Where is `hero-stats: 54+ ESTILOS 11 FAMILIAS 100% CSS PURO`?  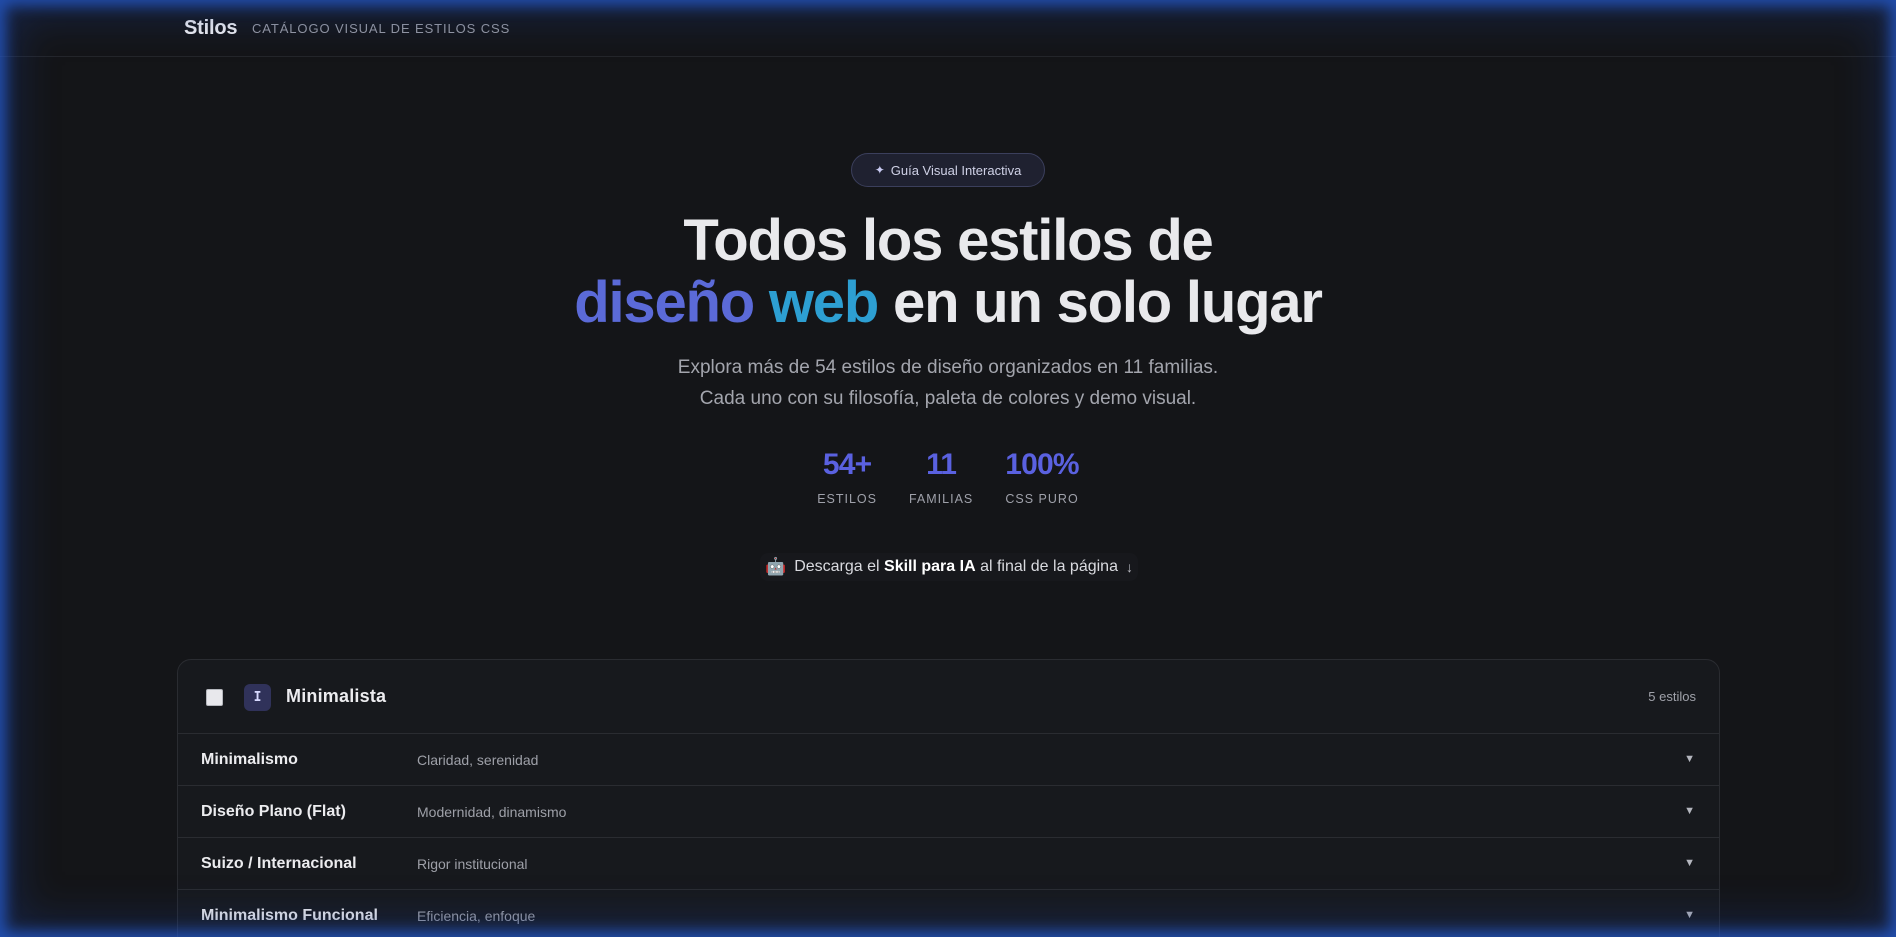 hero-stats: 54+ ESTILOS 11 FAMILIAS 100% CSS PURO is located at coordinates (948, 477).